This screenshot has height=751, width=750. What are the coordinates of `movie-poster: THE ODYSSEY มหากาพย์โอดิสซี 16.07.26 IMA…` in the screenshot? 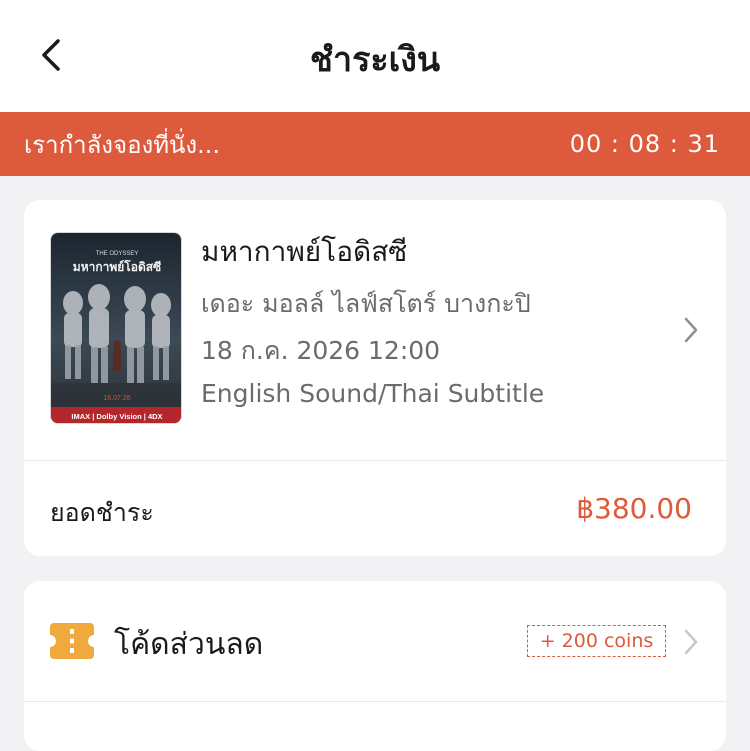 It's located at (116, 328).